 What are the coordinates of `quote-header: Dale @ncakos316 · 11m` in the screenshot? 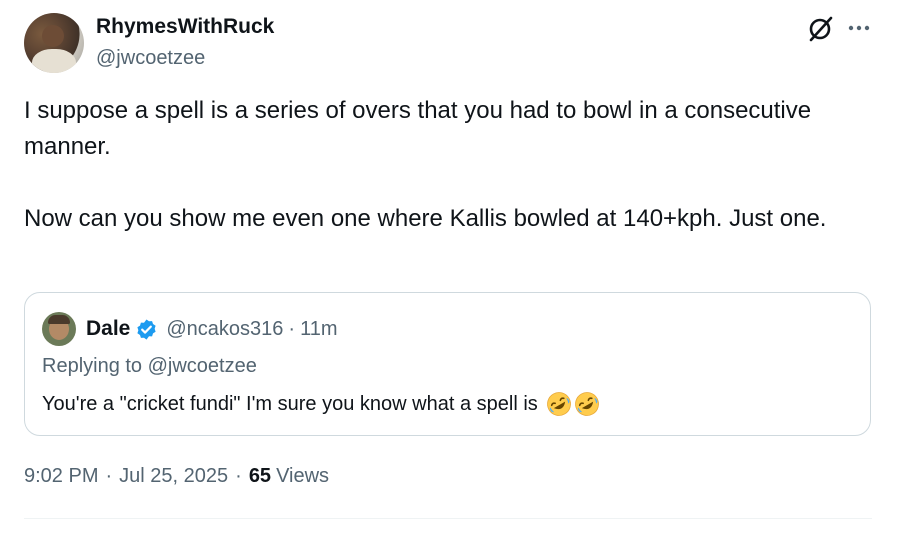 It's located at (212, 329).